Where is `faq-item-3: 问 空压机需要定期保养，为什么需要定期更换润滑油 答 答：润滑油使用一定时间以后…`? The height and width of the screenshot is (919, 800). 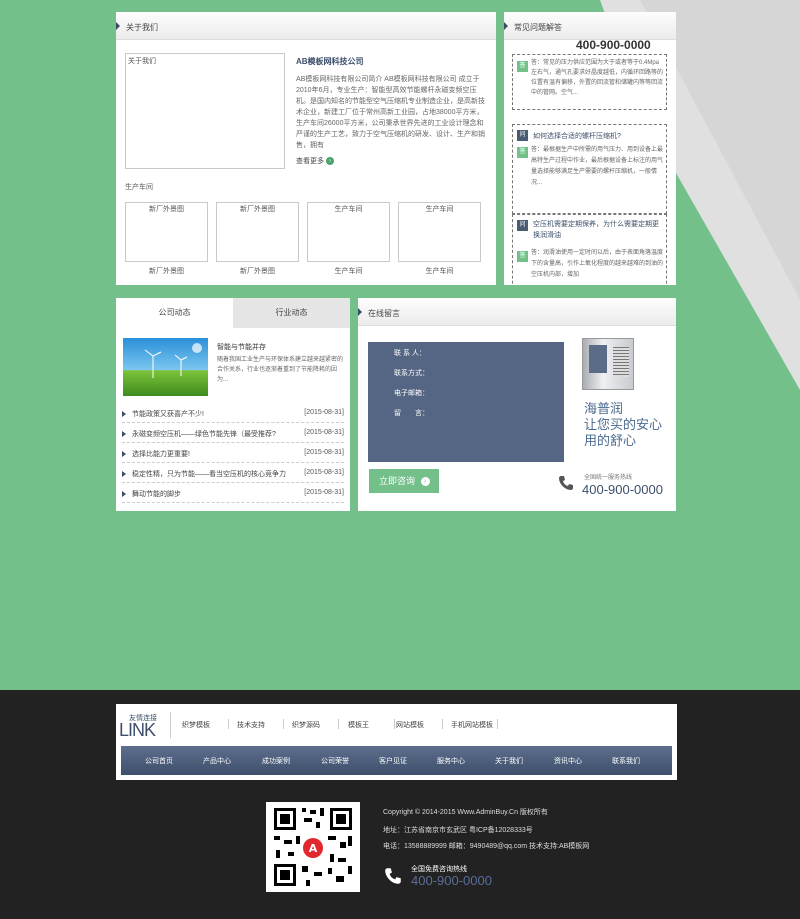 faq-item-3: 问 空压机需要定期保养，为什么需要定期更换润滑油 答 答：润滑油使用一定时间以后… is located at coordinates (589, 249).